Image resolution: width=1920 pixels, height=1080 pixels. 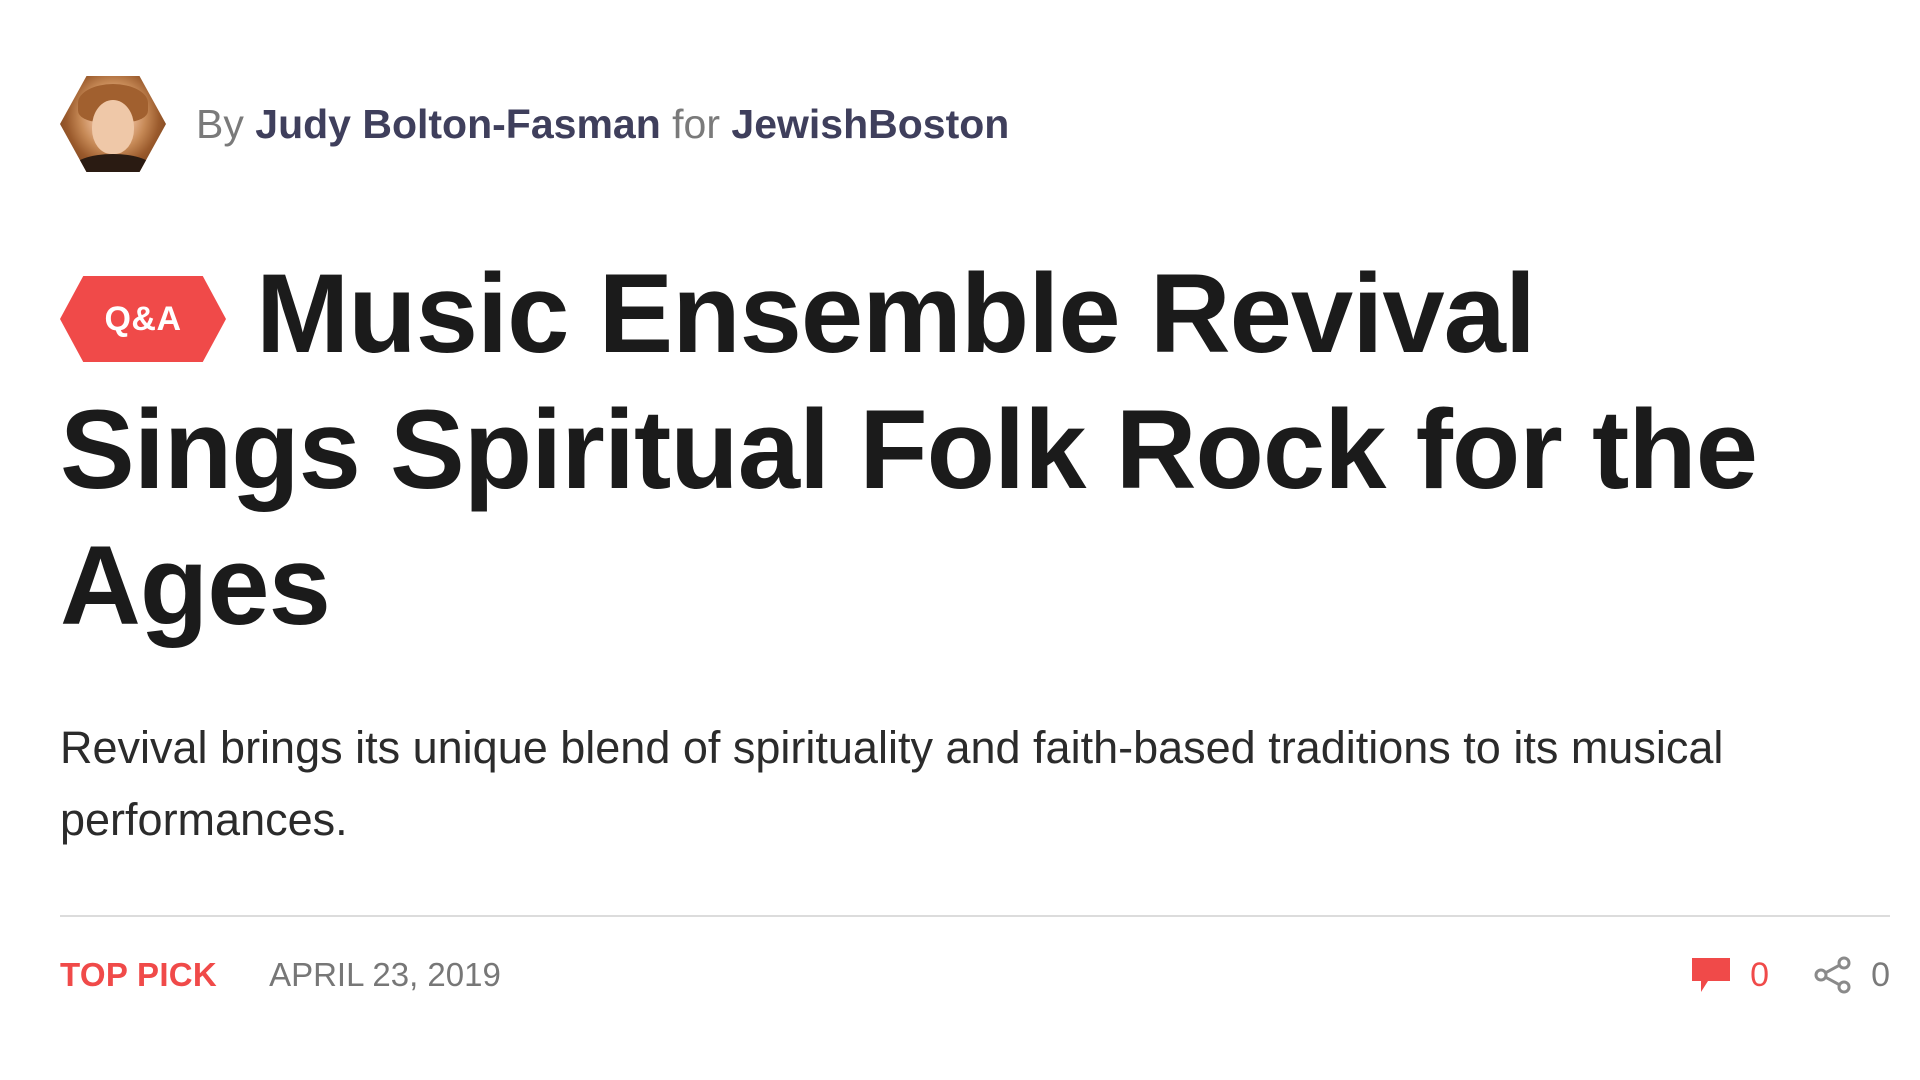 I want to click on qa-badge: Q&A, so click(x=143, y=319).